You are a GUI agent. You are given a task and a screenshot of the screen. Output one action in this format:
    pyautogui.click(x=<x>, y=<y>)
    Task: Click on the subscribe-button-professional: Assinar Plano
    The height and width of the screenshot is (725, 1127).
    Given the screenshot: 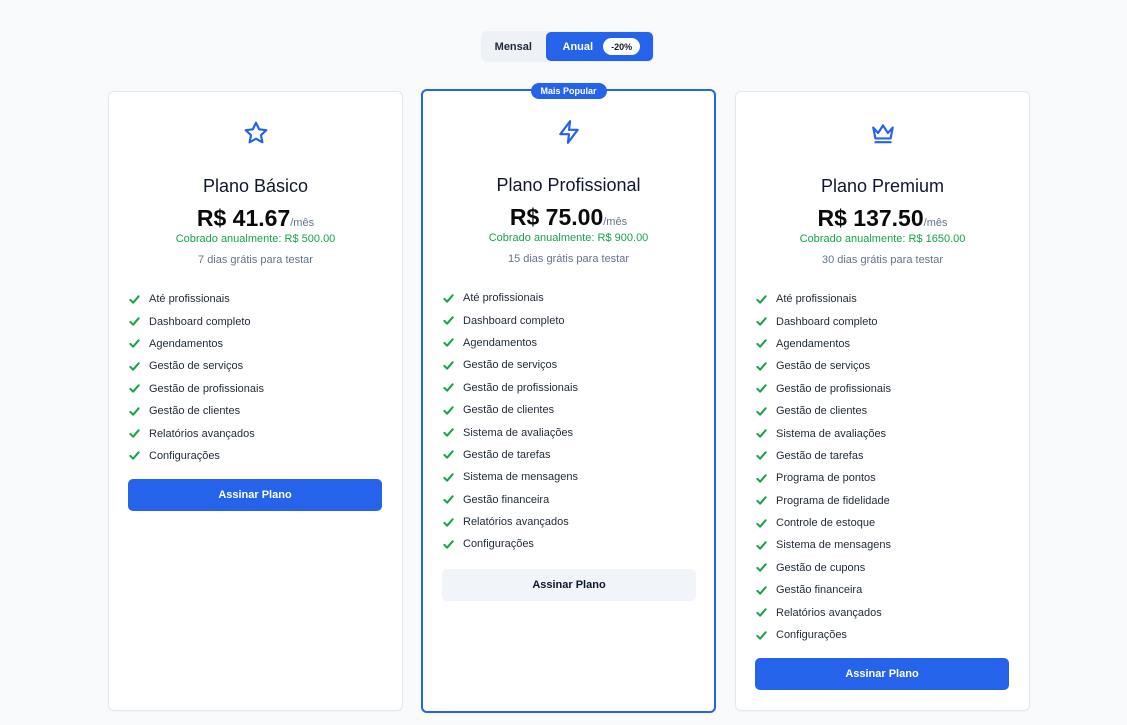 What is the action you would take?
    pyautogui.click(x=569, y=585)
    